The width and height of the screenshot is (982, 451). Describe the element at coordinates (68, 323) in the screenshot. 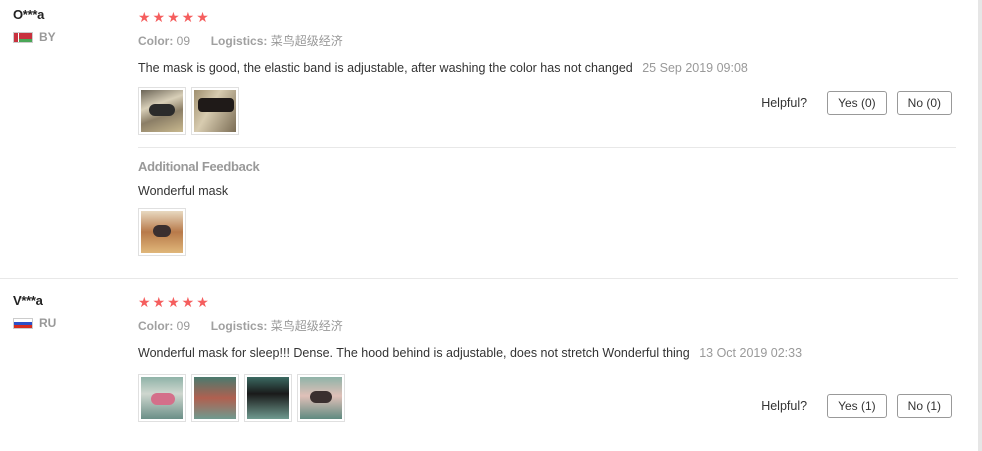

I see `reviewer-country: RU` at that location.